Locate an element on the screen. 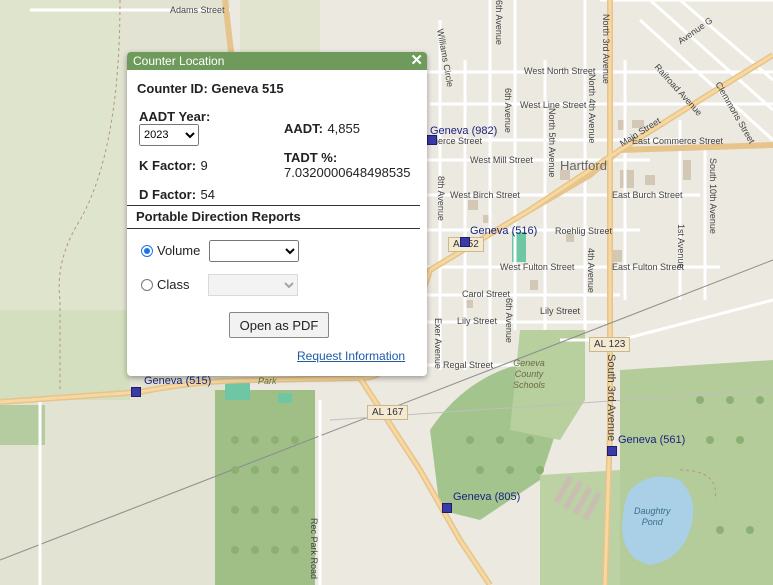 The width and height of the screenshot is (773, 585). class-radio is located at coordinates (147, 285).